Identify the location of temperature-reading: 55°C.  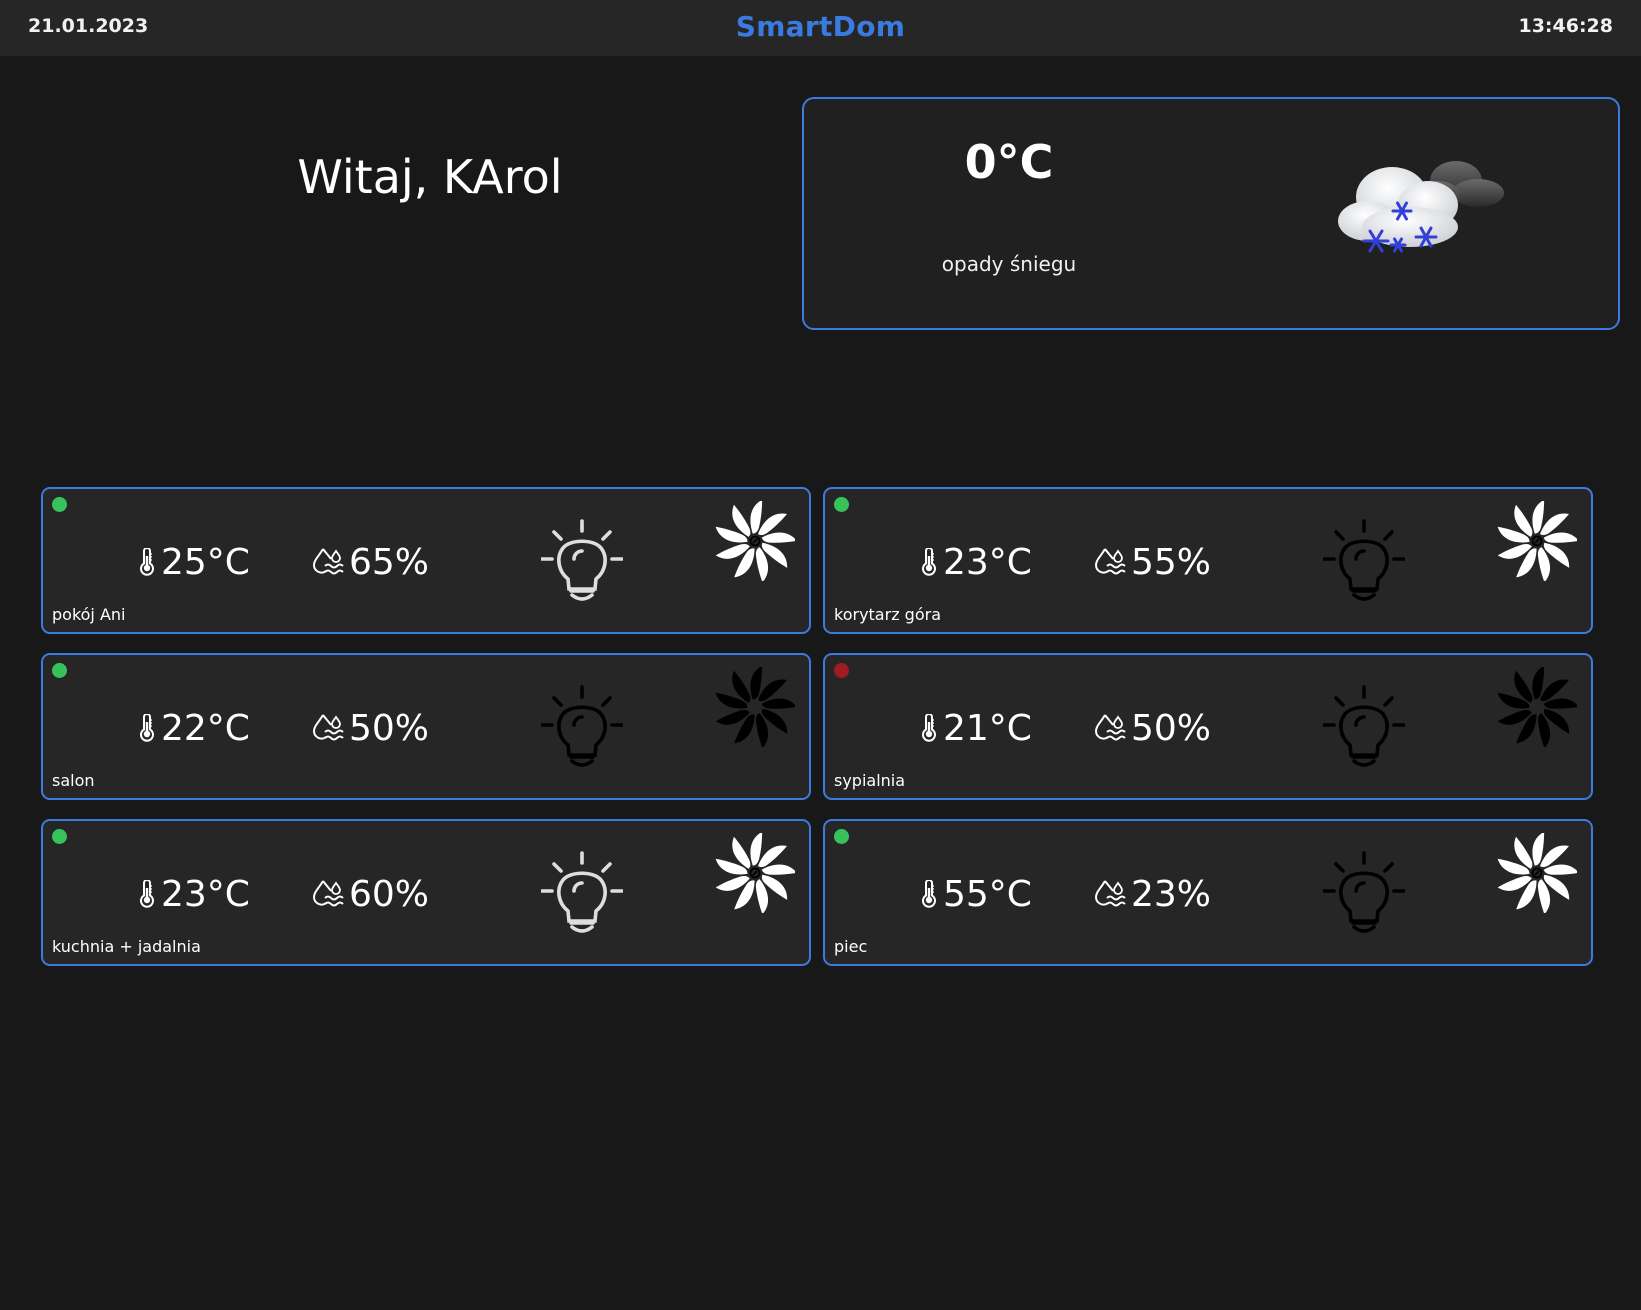
(975, 894).